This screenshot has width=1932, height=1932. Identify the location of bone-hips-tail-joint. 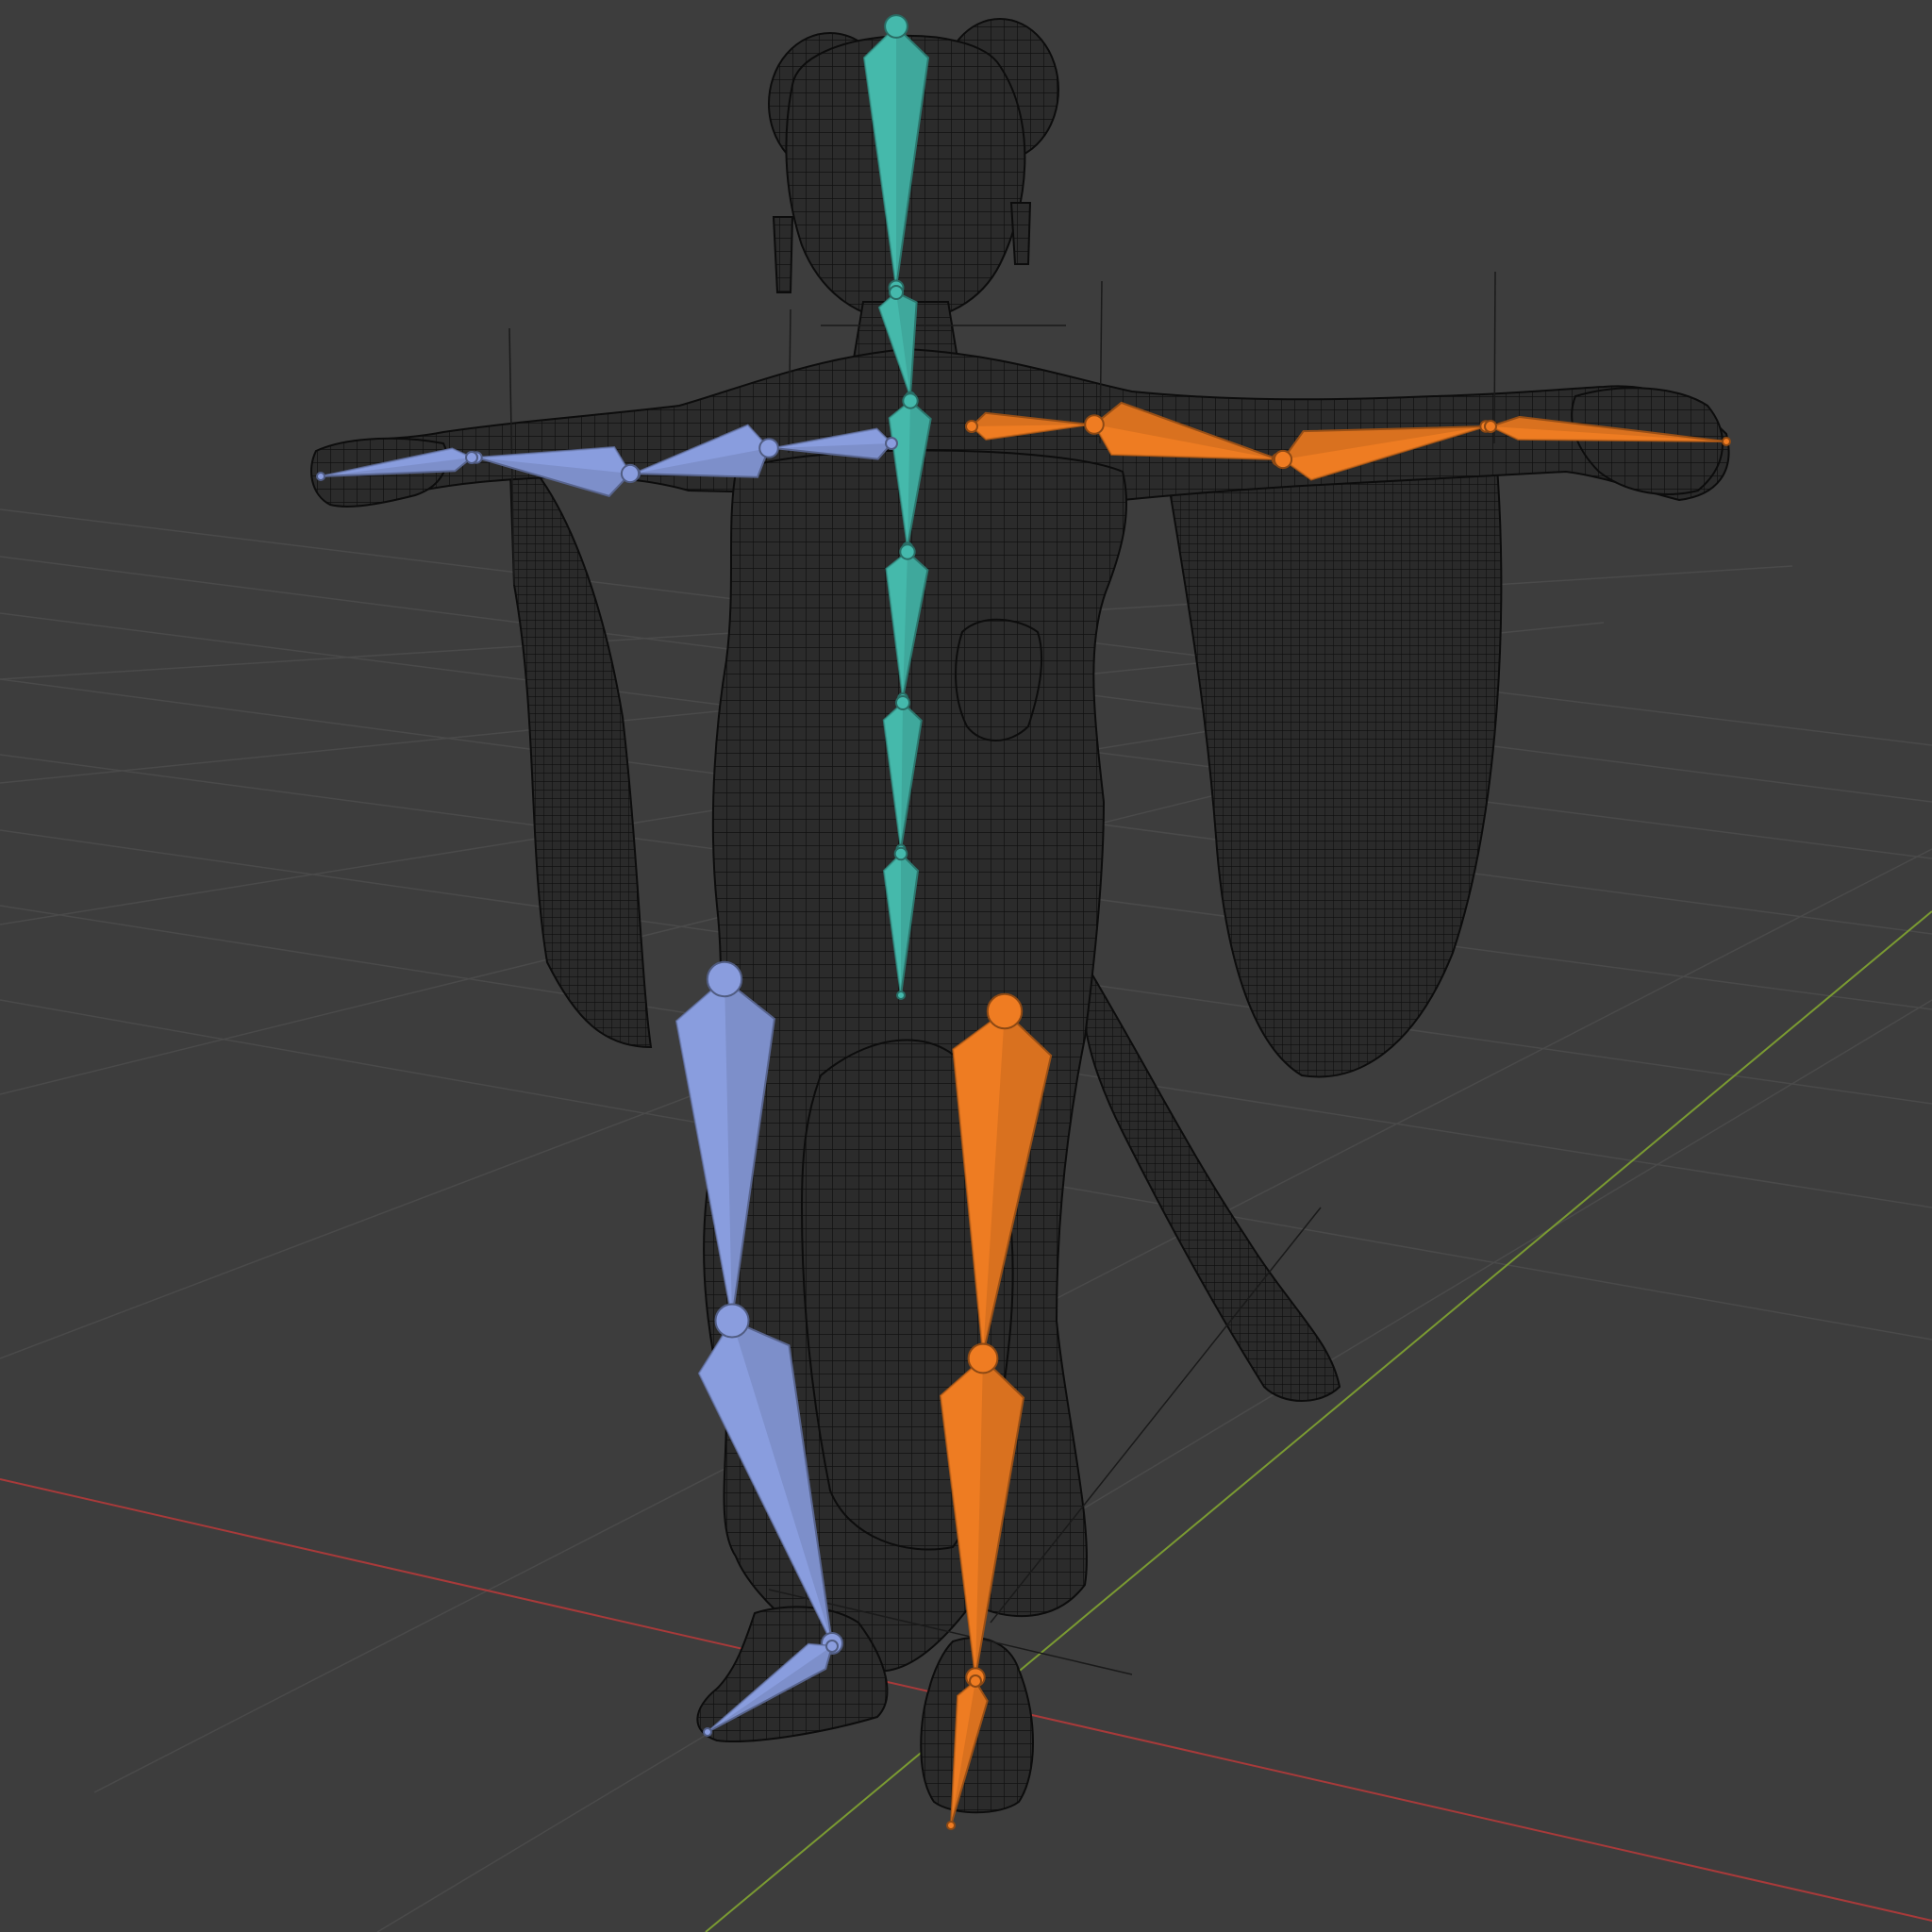
(901, 996).